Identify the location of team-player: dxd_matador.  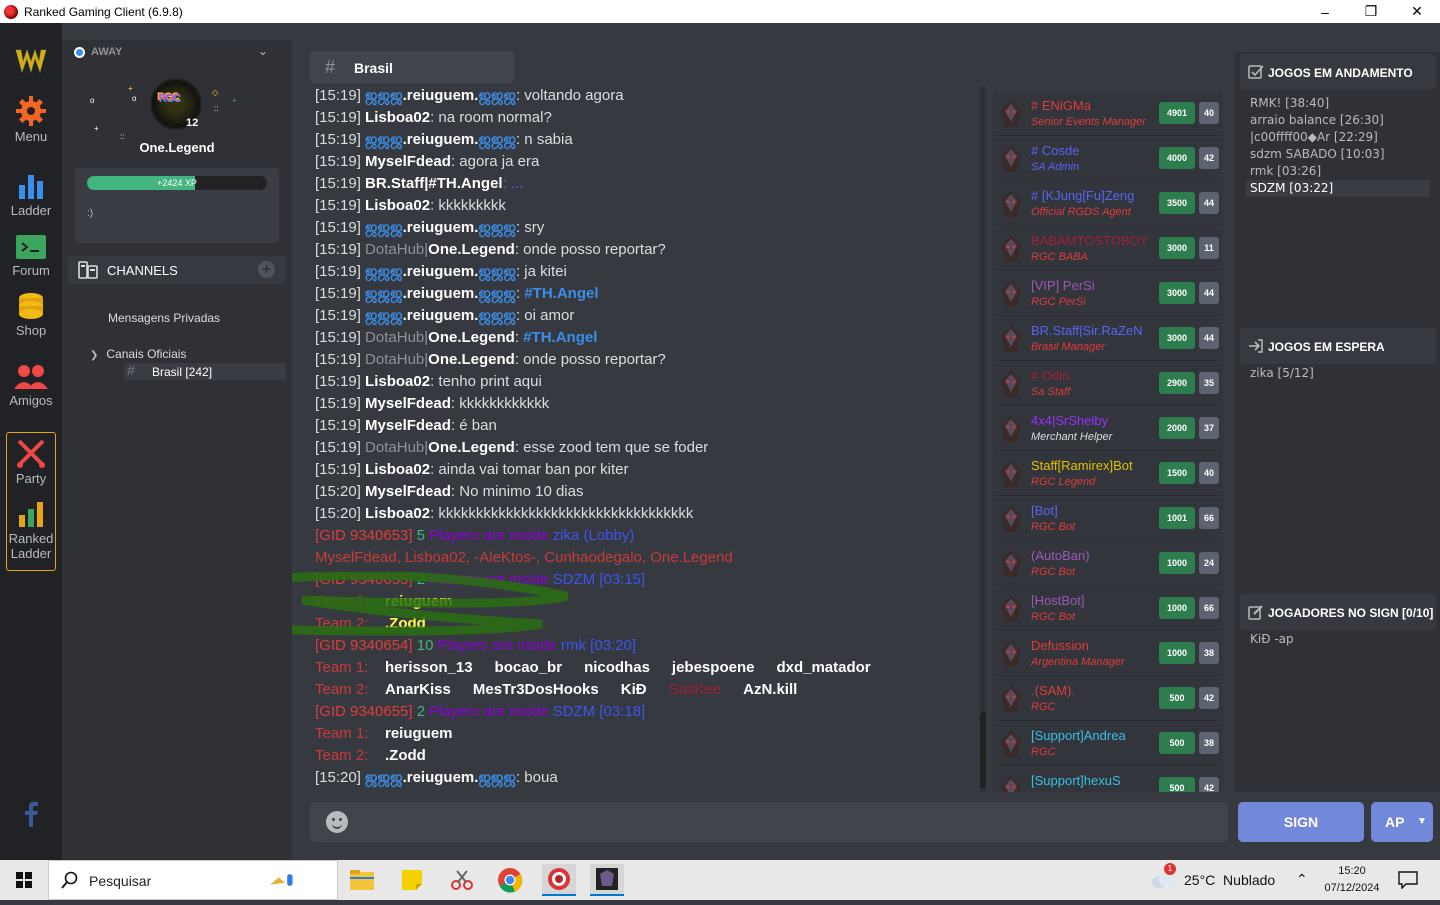
(823, 667).